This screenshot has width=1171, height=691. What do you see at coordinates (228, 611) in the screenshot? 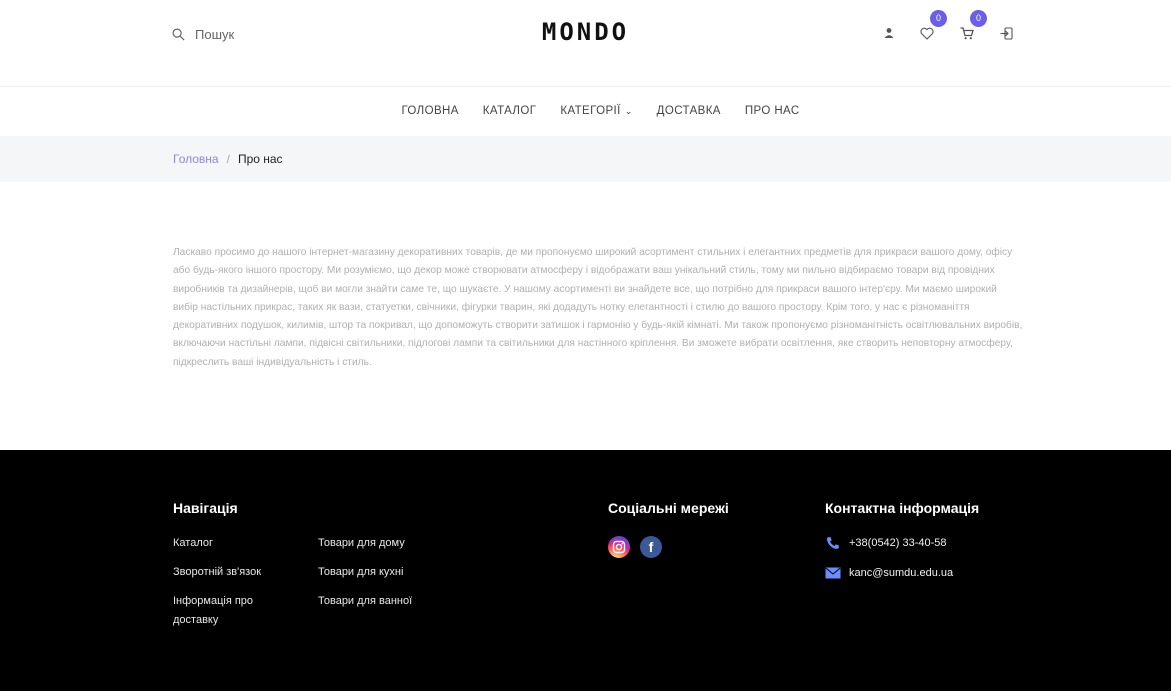
I see `footer-link-delivery-info: Інформація про доставку` at bounding box center [228, 611].